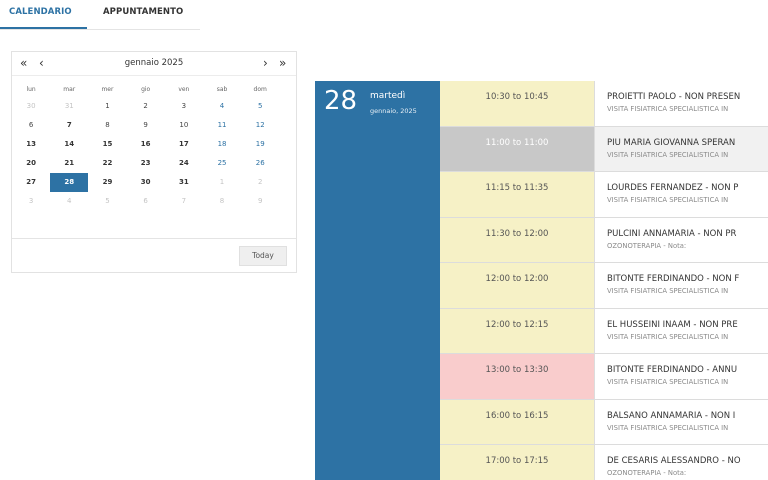 This screenshot has width=768, height=480. Describe the element at coordinates (107, 163) in the screenshot. I see `calendar-day: 22` at that location.